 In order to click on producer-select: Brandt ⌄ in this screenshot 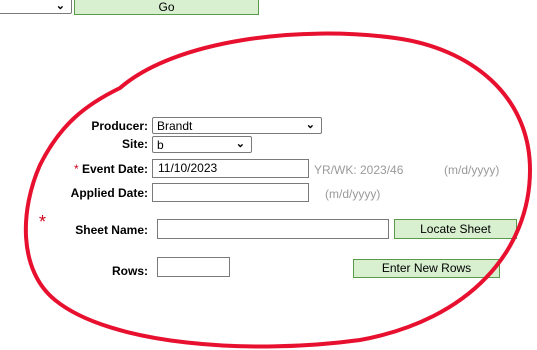, I will do `click(237, 125)`.